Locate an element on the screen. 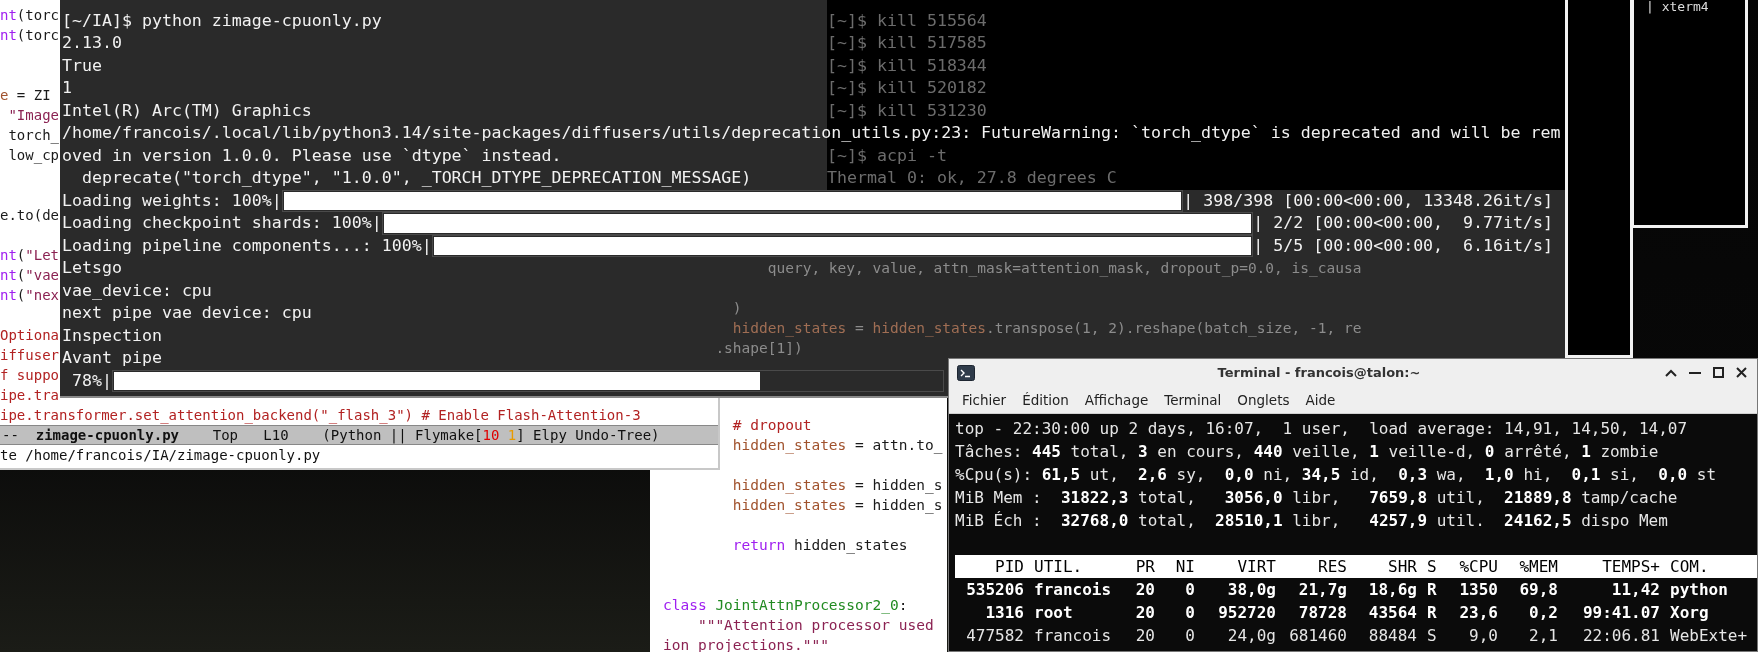 This screenshot has width=1758, height=652. table-cell-text: 22:06.81 is located at coordinates (1620, 636).